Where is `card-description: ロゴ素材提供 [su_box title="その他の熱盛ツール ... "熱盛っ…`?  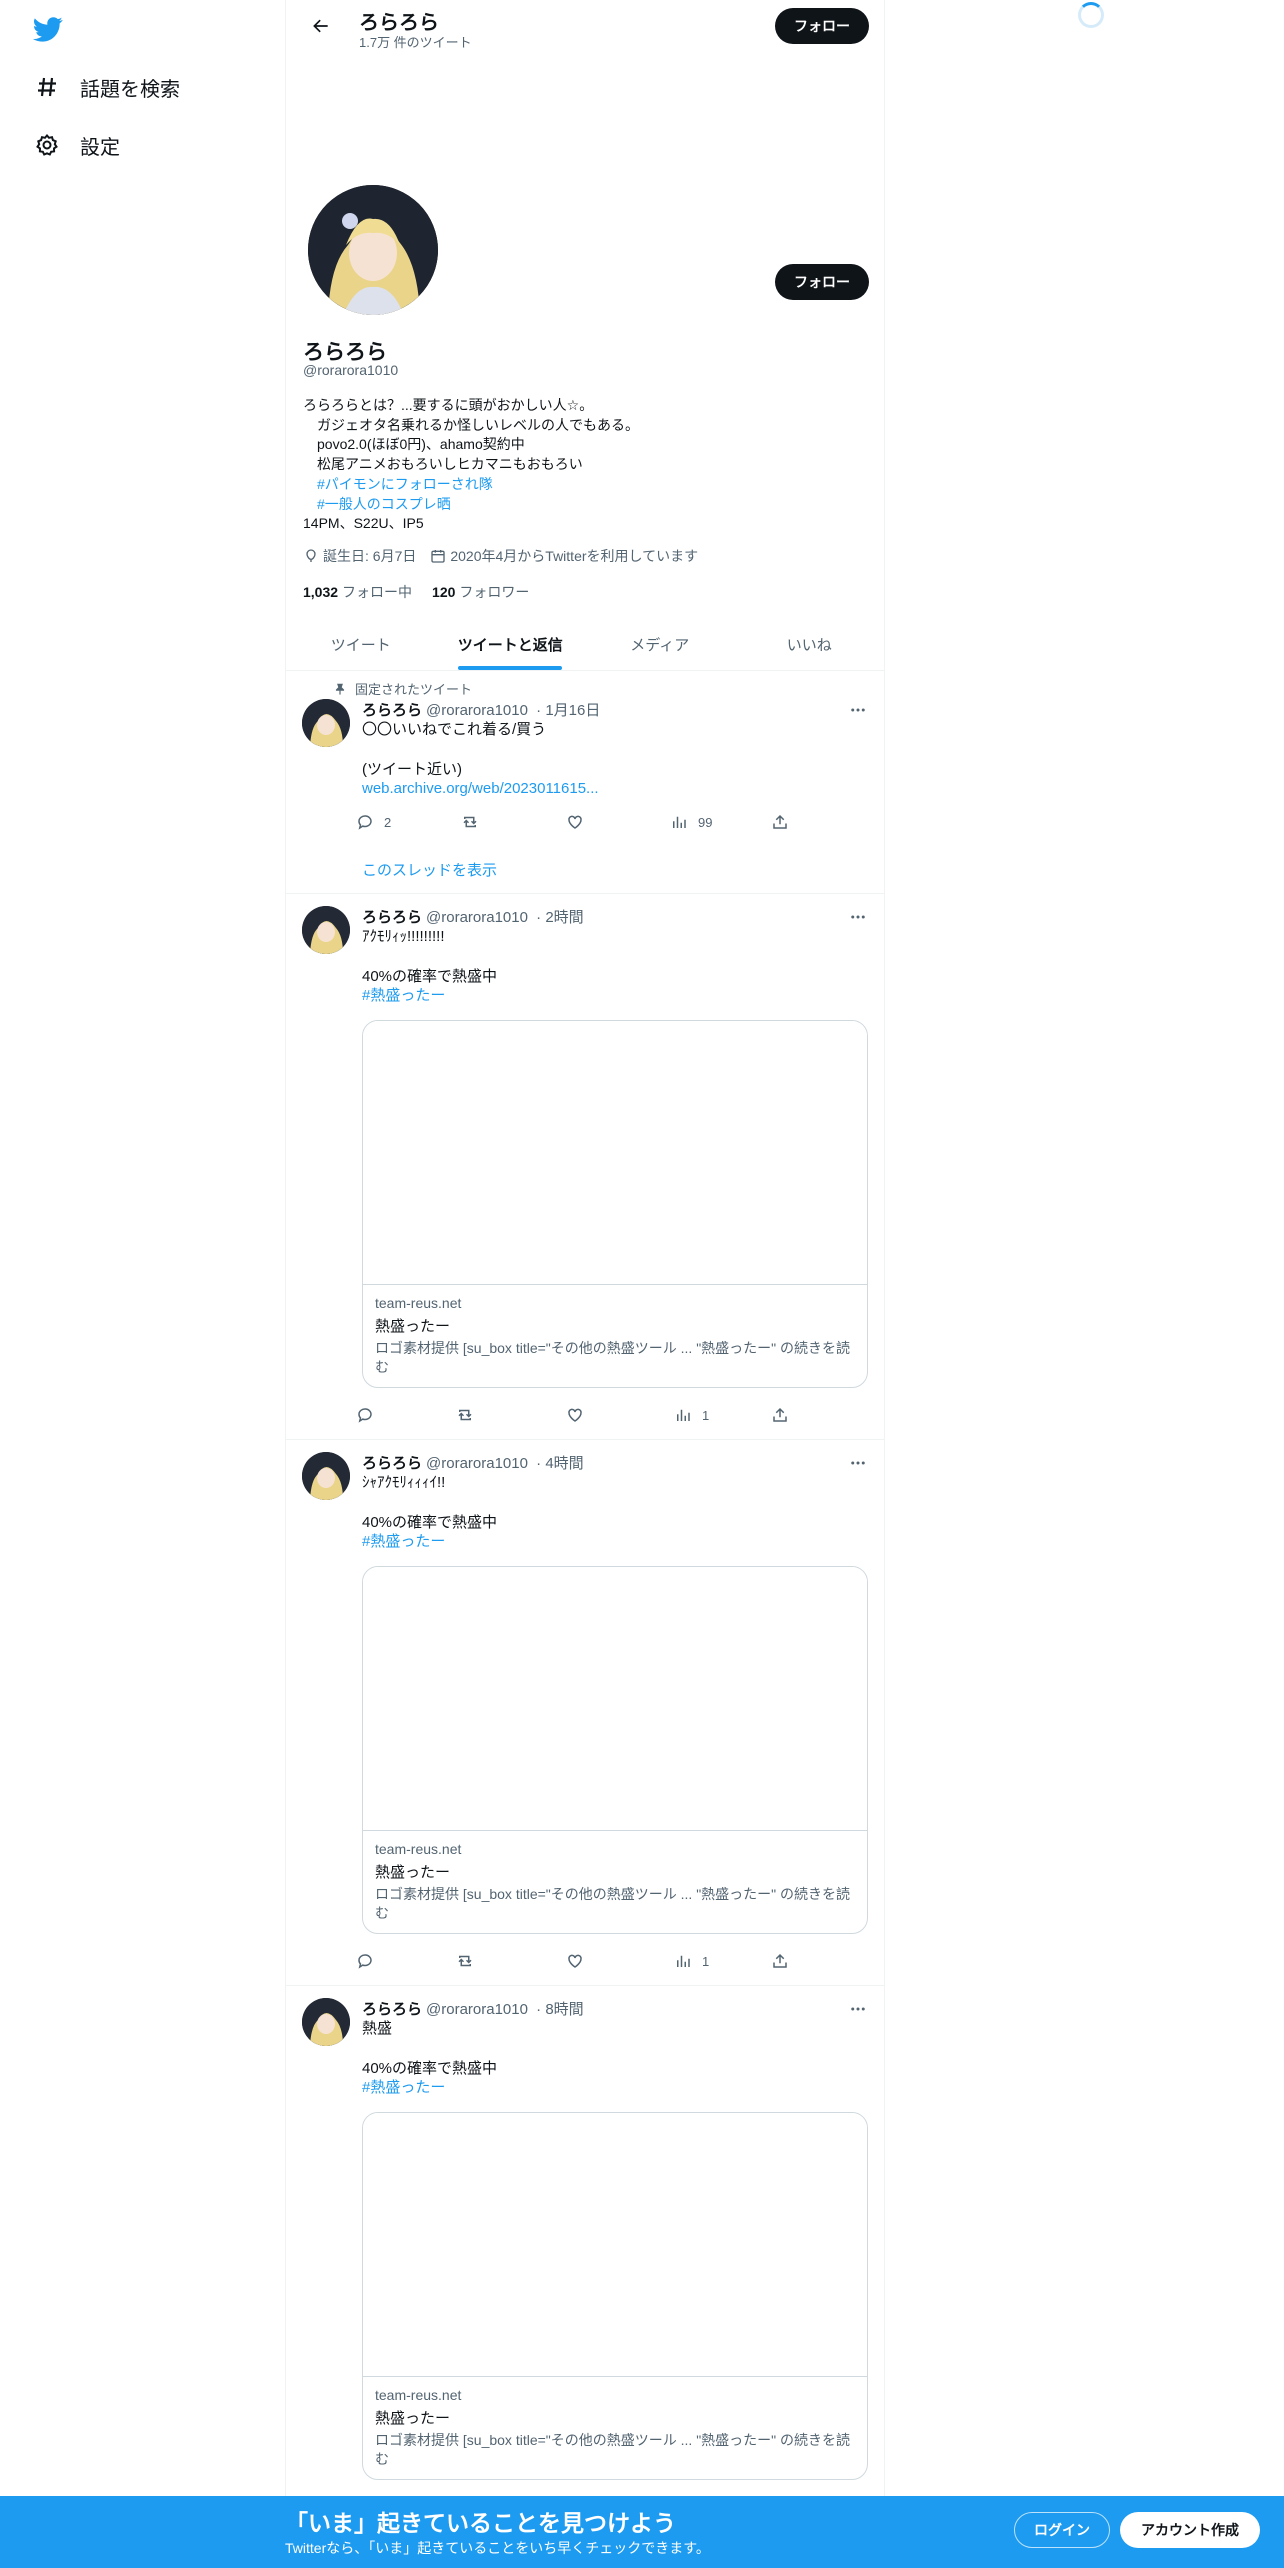 card-description: ロゴ素材提供 [su_box title="その他の熱盛ツール ... "熱盛っ… is located at coordinates (613, 2449).